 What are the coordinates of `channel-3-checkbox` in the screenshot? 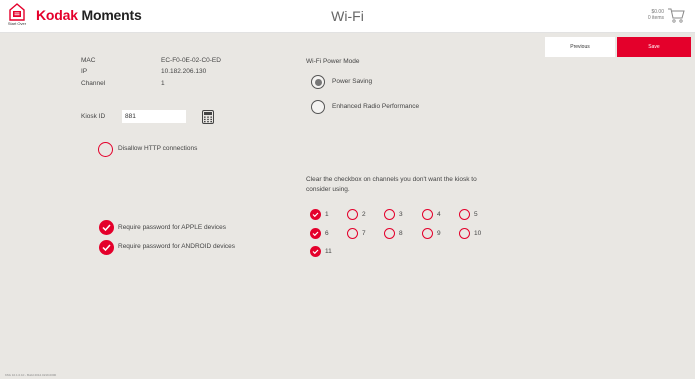 It's located at (389, 214).